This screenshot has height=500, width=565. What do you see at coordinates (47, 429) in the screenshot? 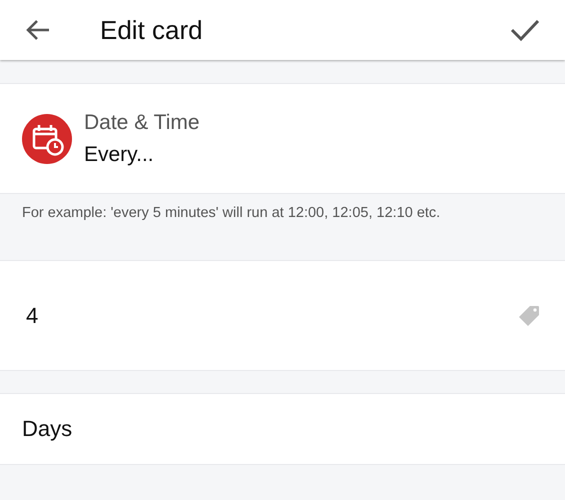
I see `unit-field: Days` at bounding box center [47, 429].